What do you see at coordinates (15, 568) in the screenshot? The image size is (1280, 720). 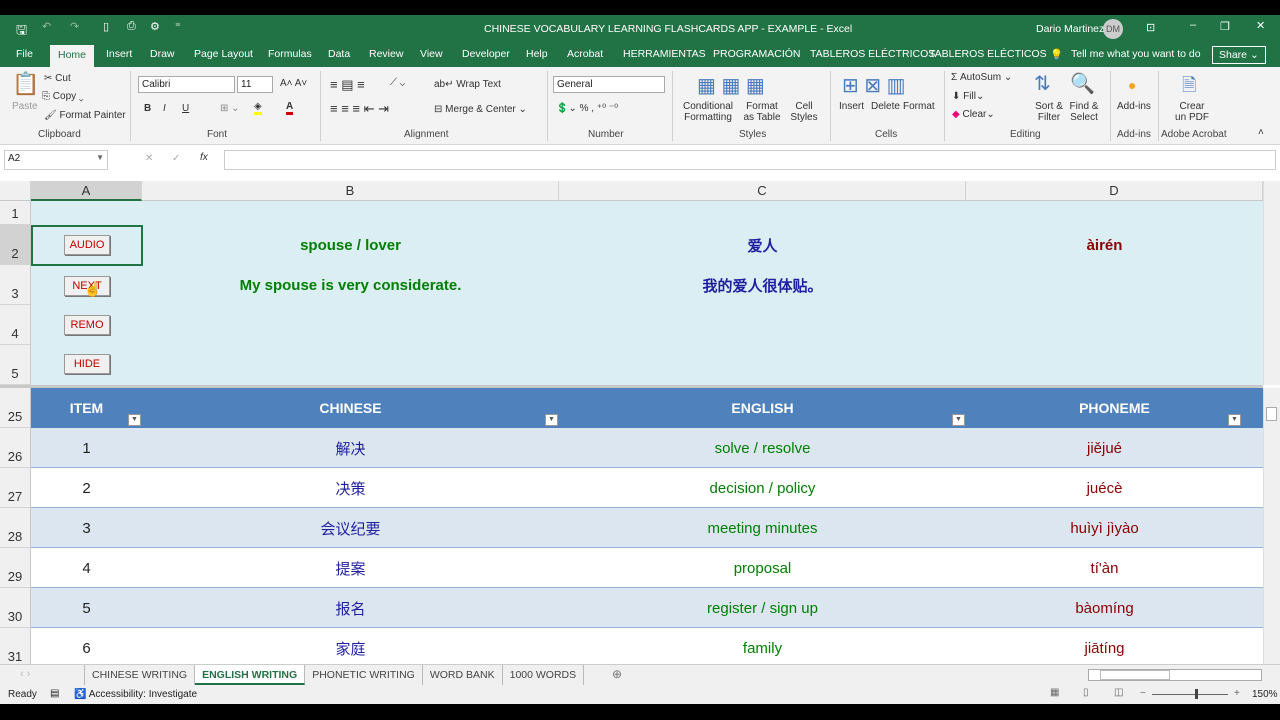 I see `row-header: 29` at bounding box center [15, 568].